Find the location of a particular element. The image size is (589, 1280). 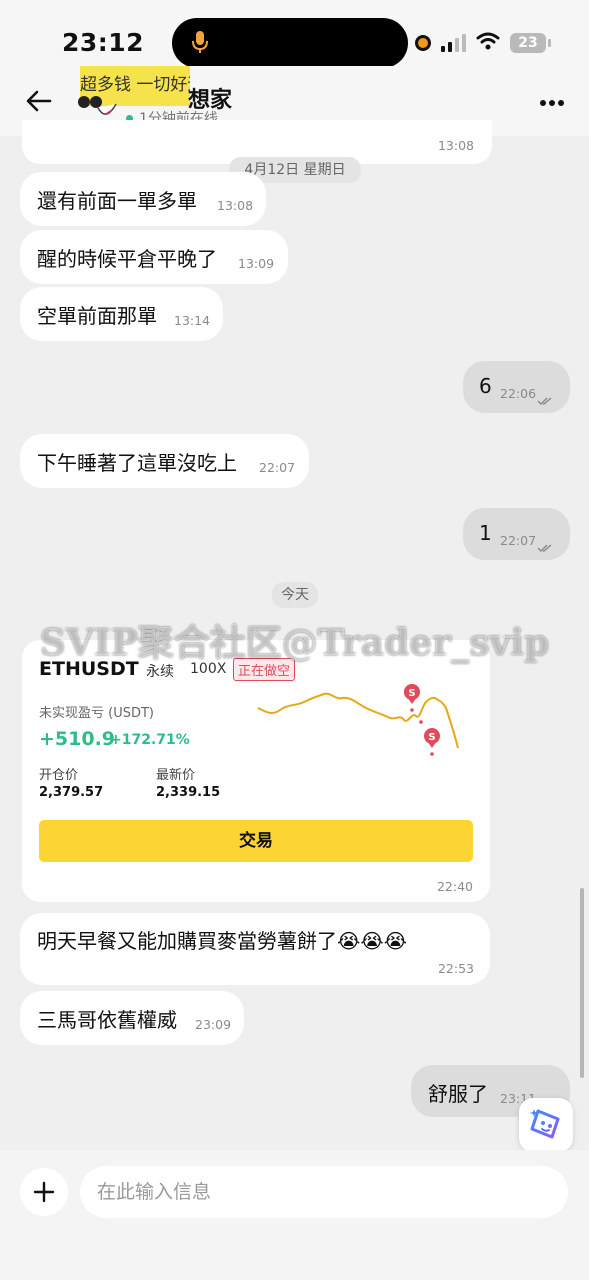

battery-icon: 23 is located at coordinates (530, 43).